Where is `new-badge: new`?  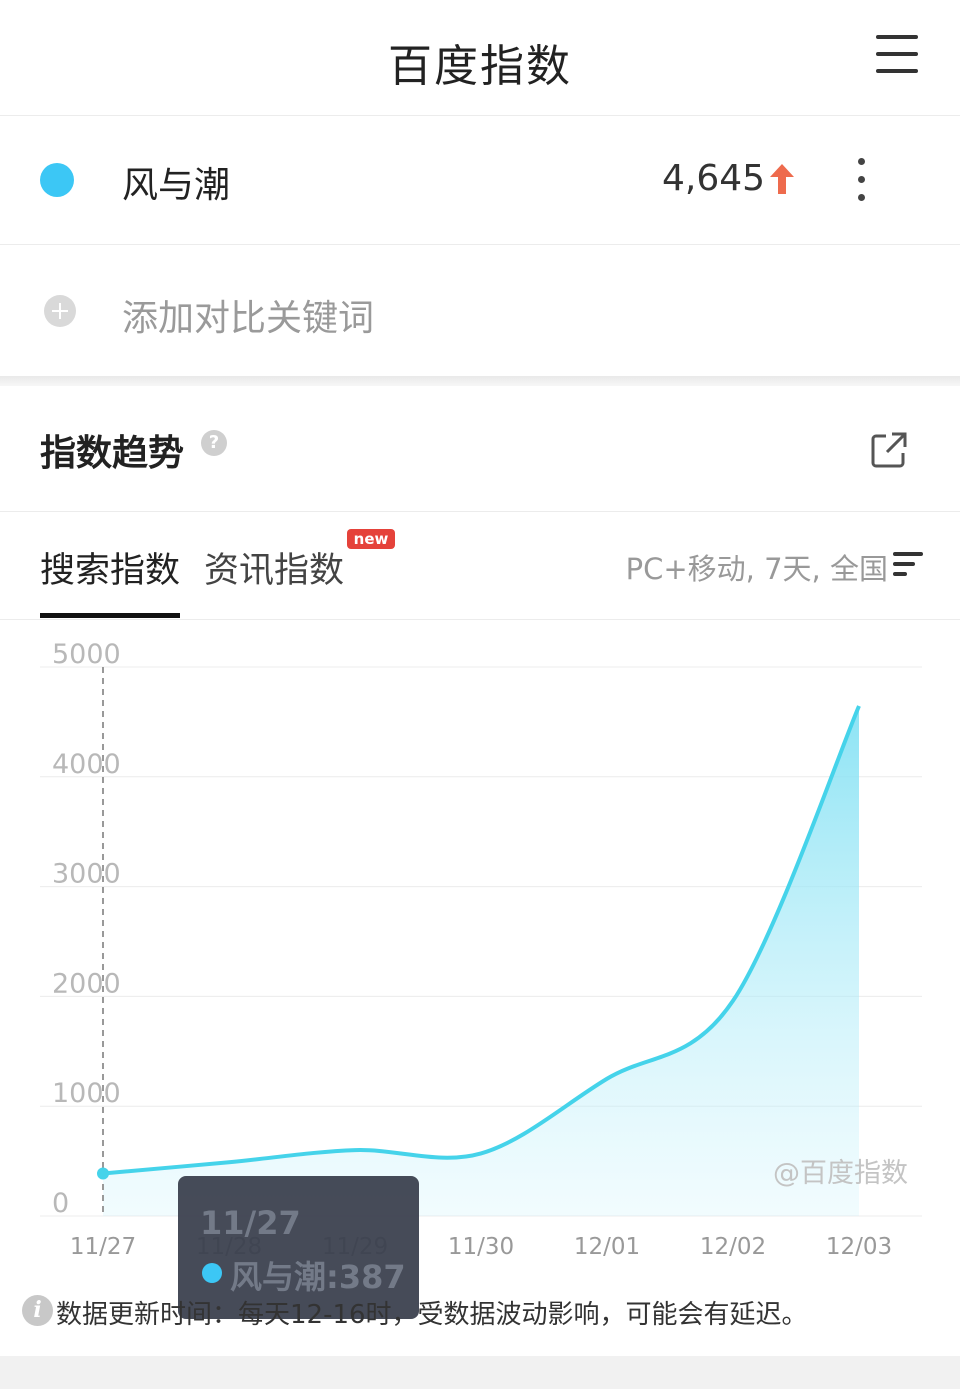 new-badge: new is located at coordinates (371, 539).